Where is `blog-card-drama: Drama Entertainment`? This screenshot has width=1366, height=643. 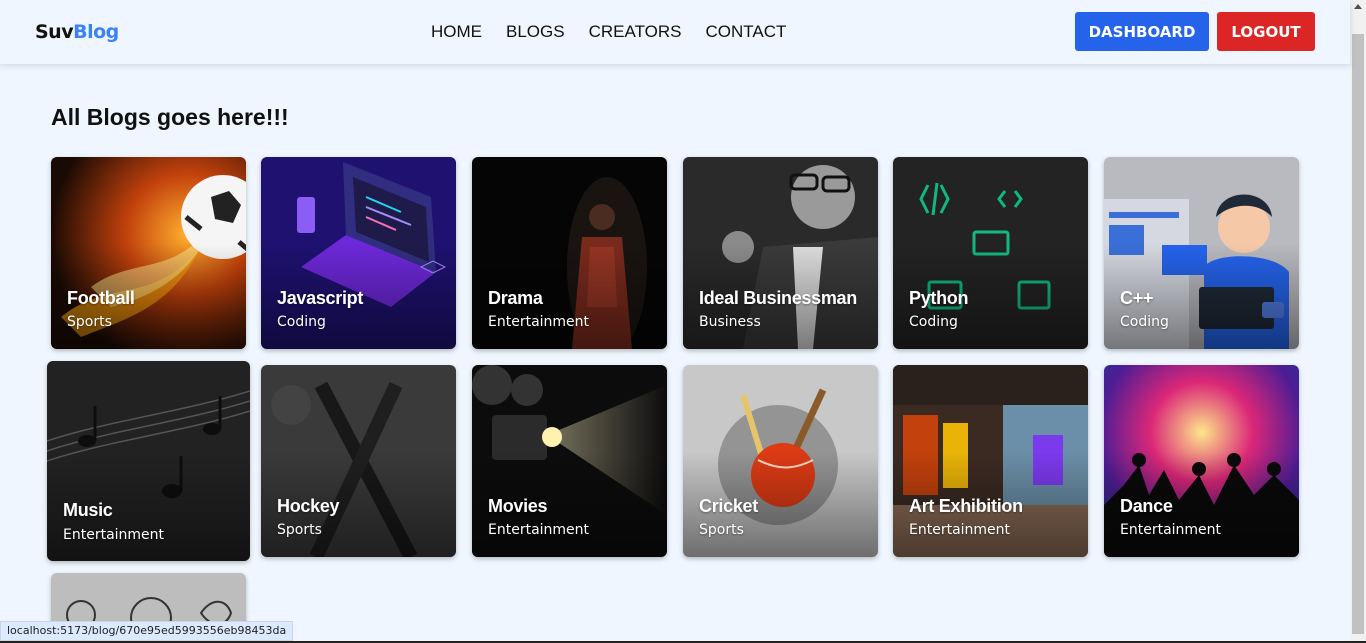
blog-card-drama: Drama Entertainment is located at coordinates (569, 253).